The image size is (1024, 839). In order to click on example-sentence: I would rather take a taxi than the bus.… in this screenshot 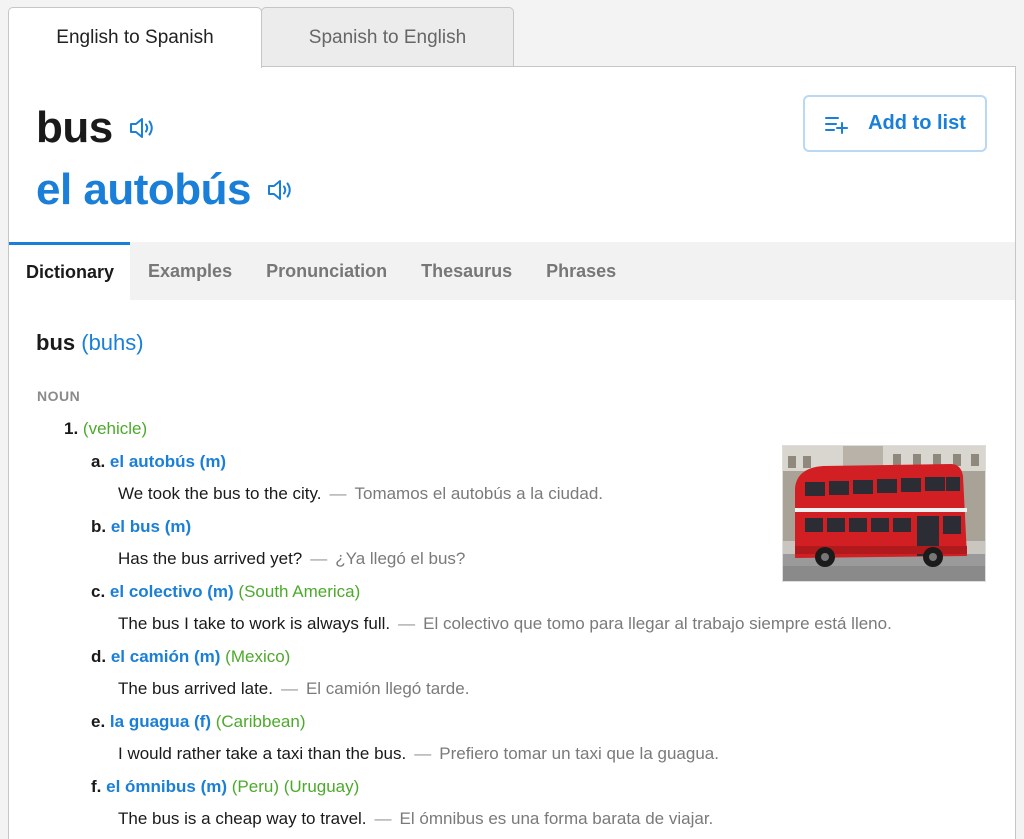, I will do `click(418, 754)`.